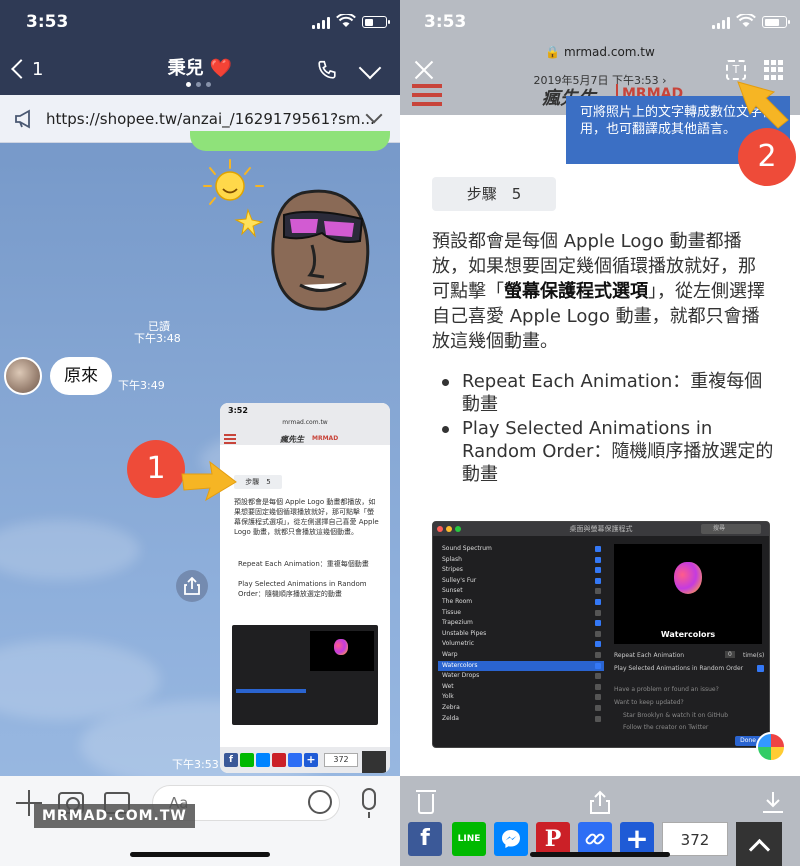  Describe the element at coordinates (141, 385) in the screenshot. I see `message-time: 下午3:49` at that location.